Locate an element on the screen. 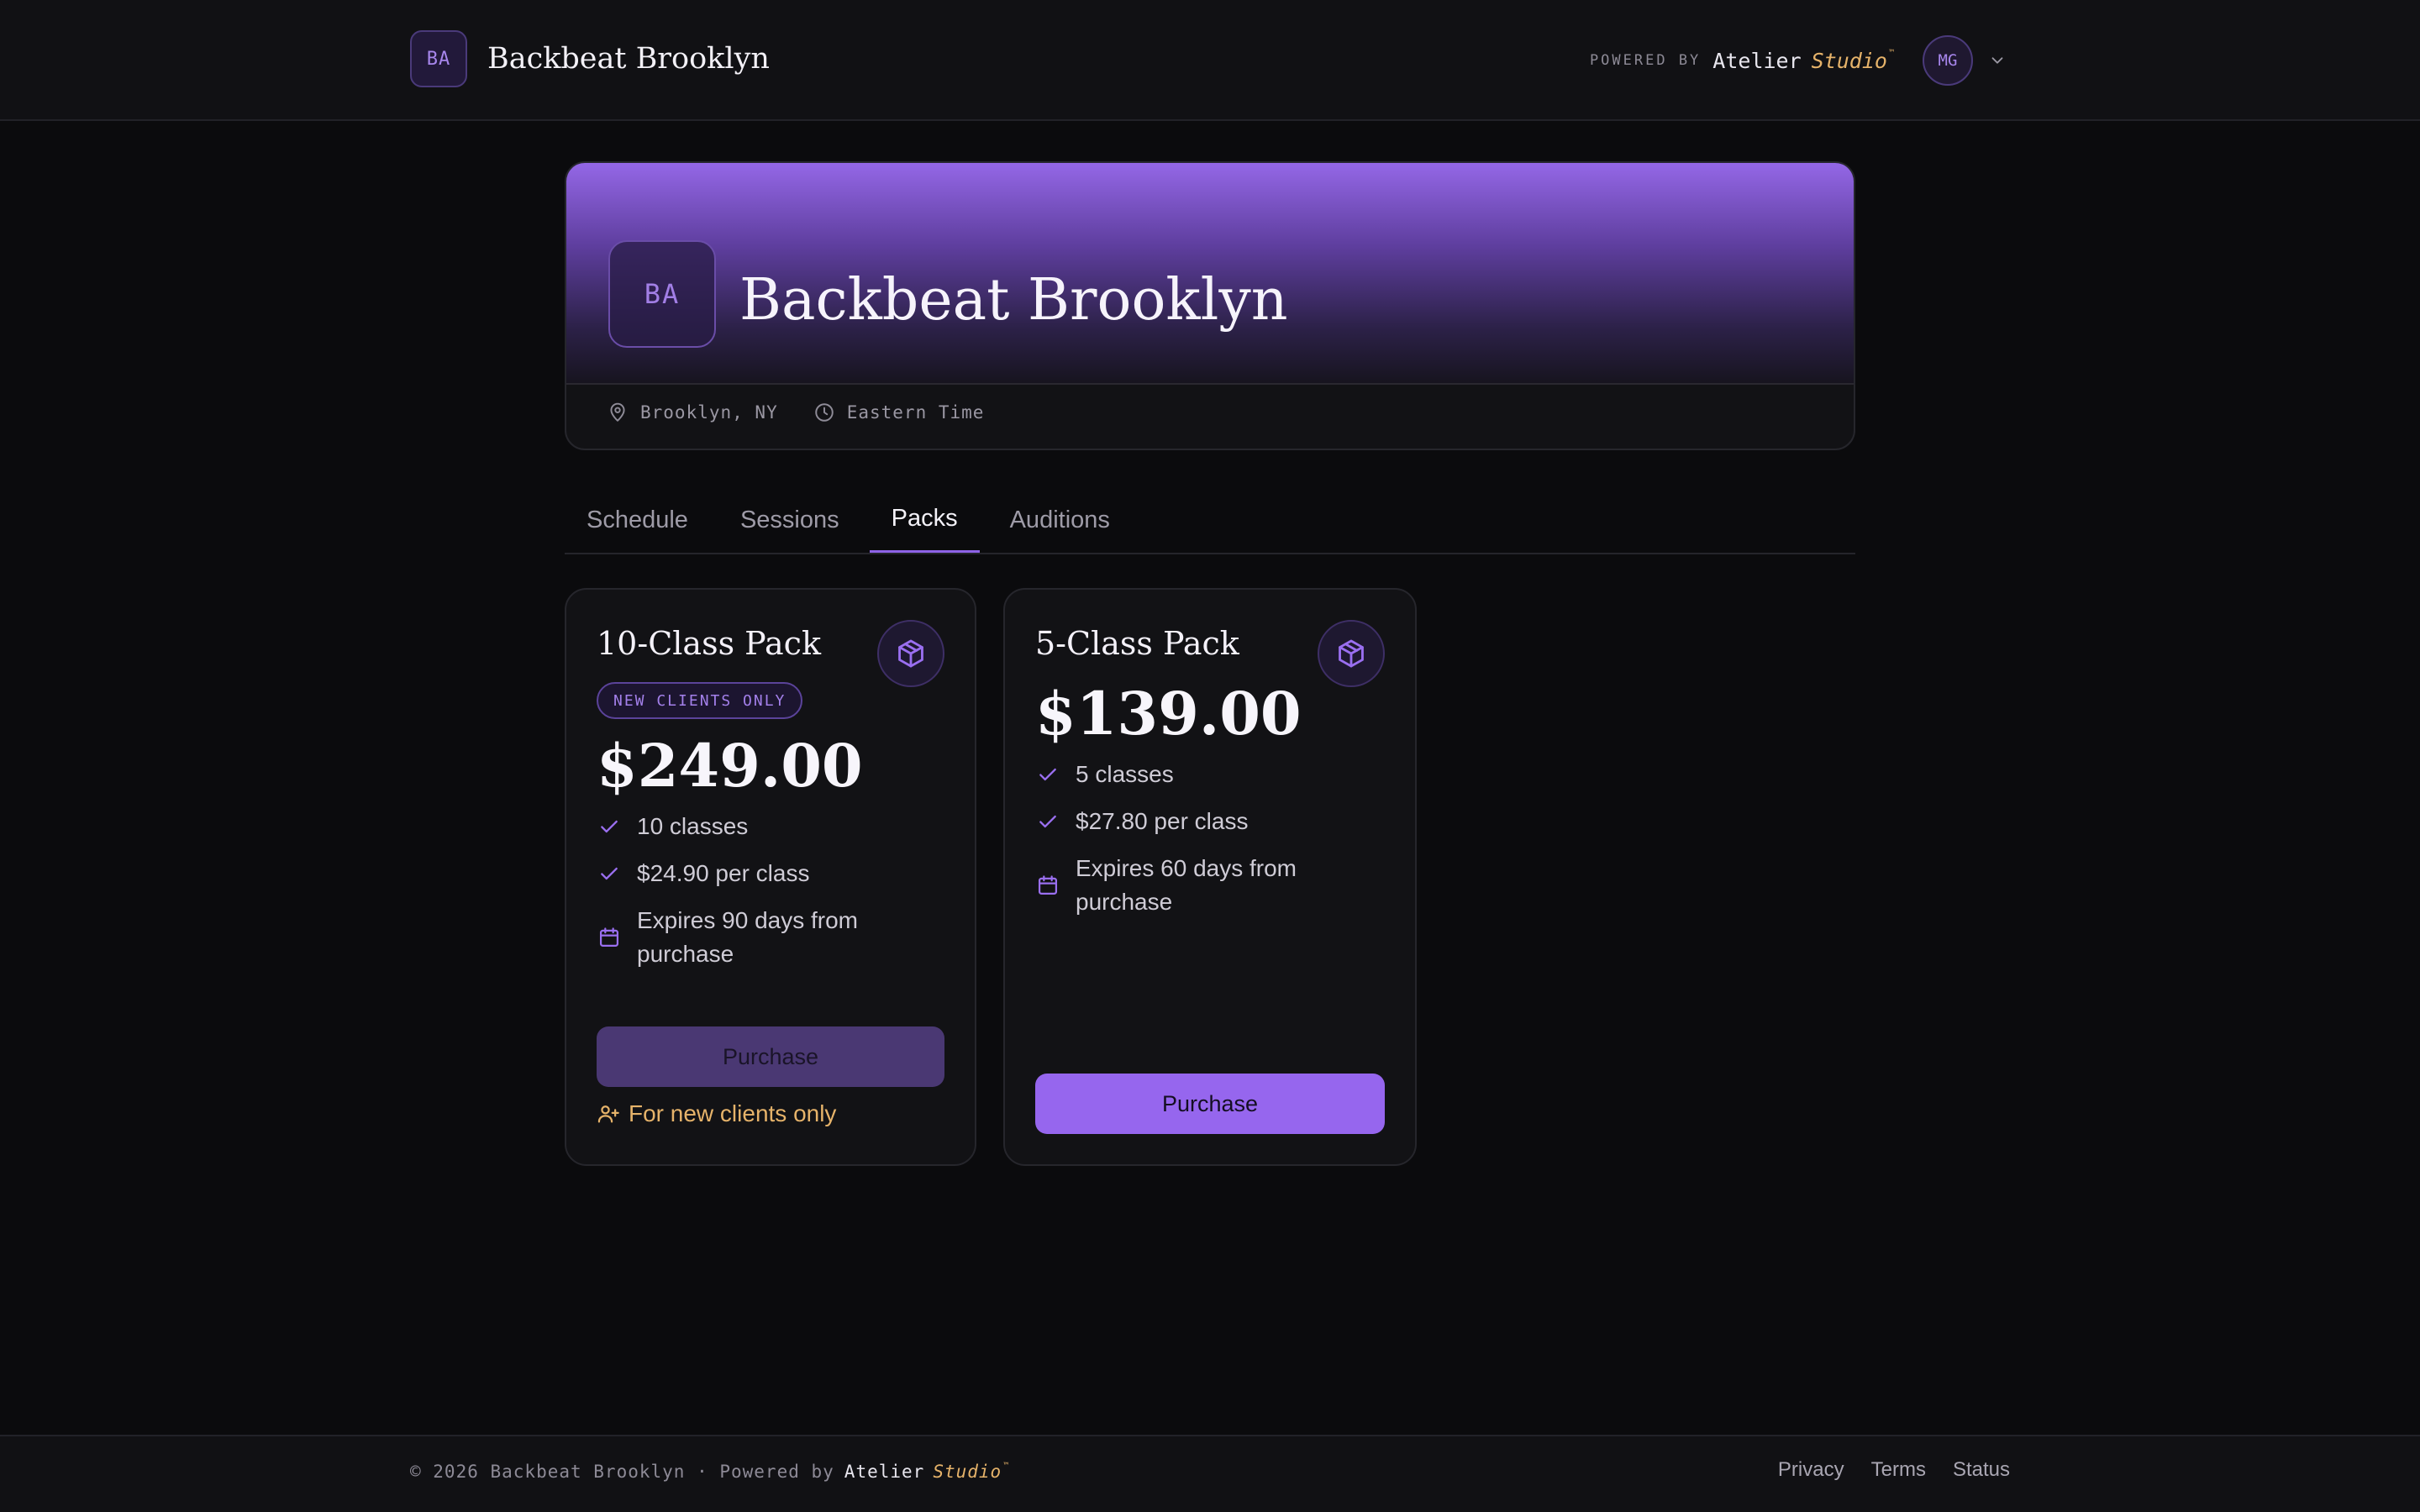 Image resolution: width=2420 pixels, height=1512 pixels. studio-meta: Brooklyn, NY Eastern Time is located at coordinates (813, 412).